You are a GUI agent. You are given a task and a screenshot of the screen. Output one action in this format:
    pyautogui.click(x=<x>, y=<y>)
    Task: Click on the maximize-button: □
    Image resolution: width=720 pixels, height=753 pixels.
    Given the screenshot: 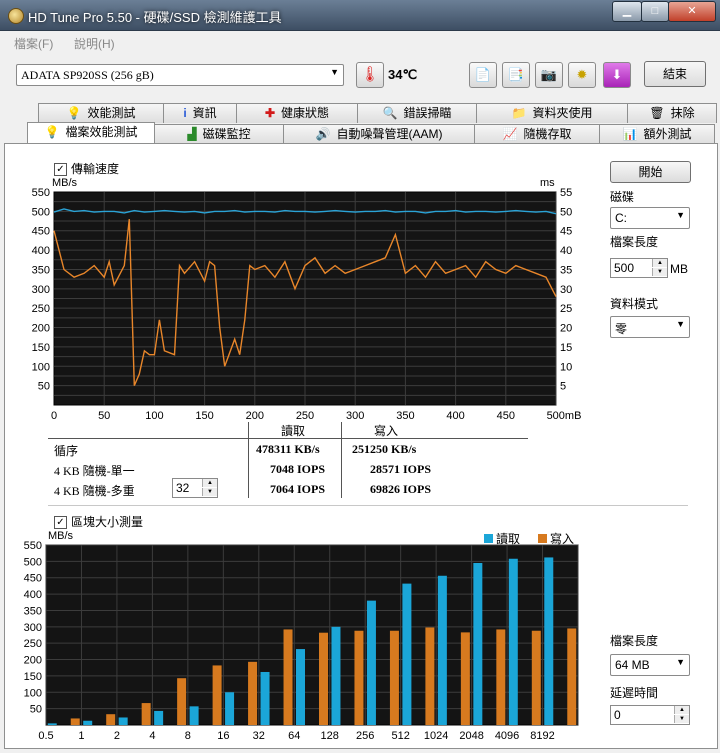 What is the action you would take?
    pyautogui.click(x=655, y=11)
    